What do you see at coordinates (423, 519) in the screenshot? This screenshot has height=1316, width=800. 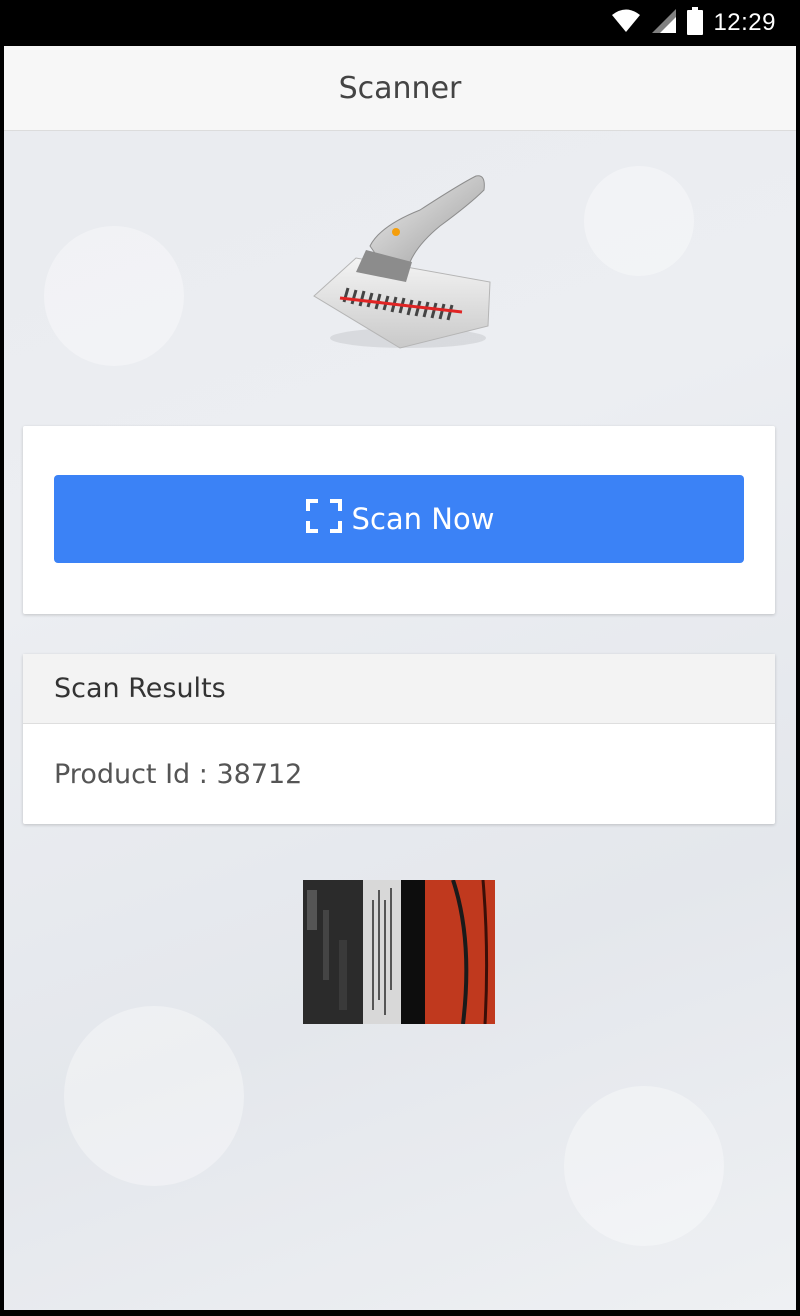 I see `scan-now-label: Scan Now` at bounding box center [423, 519].